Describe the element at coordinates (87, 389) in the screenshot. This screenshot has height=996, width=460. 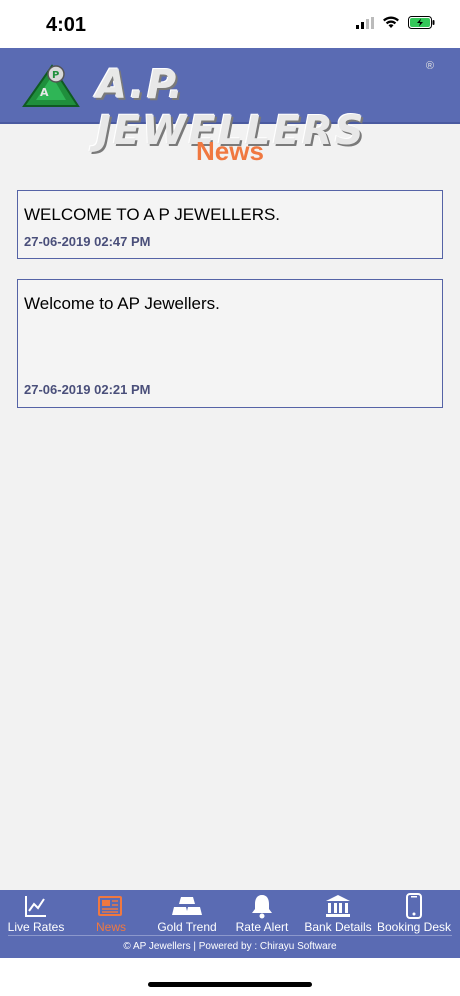
I see `news-date: 27-06-2019 02:21 PM` at that location.